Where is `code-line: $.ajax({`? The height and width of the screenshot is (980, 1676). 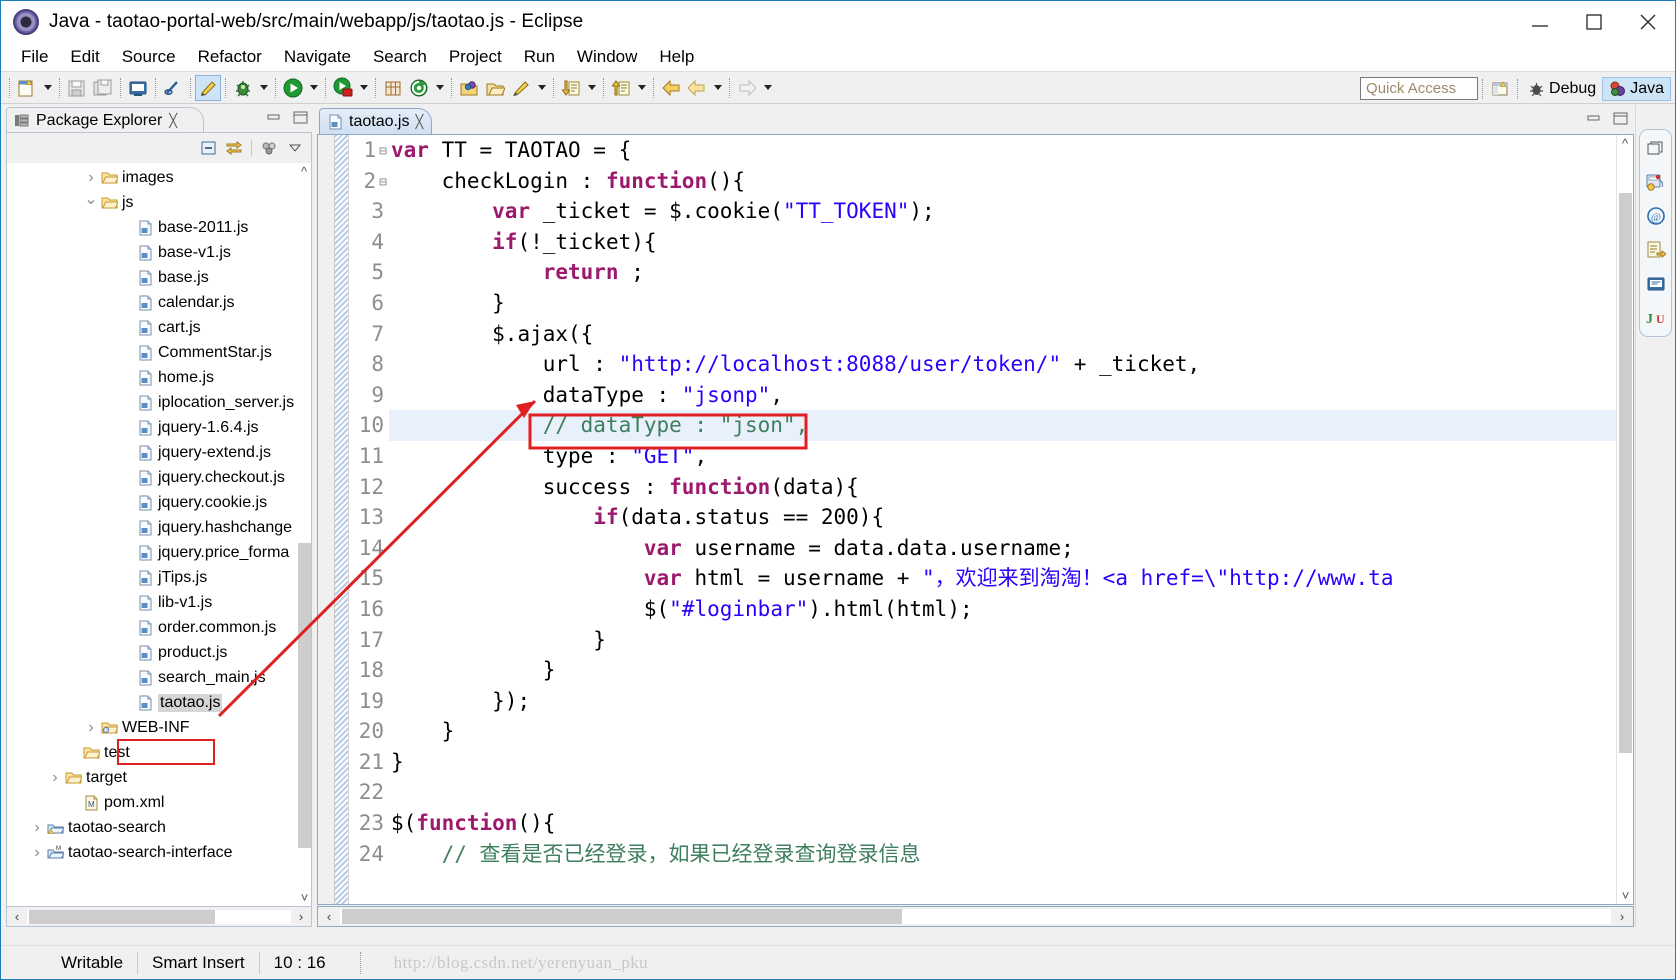
code-line: $.ajax({ is located at coordinates (1002, 334).